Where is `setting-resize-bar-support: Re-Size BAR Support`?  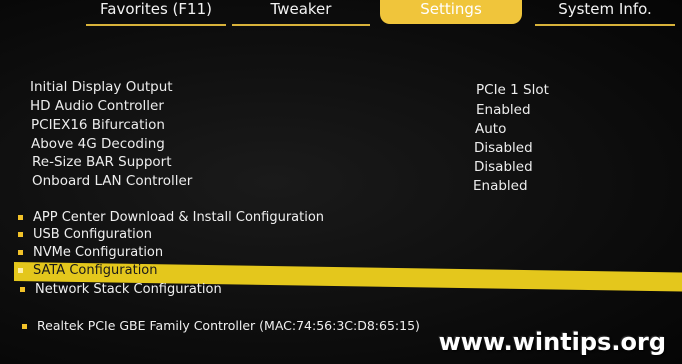
setting-resize-bar-support: Re-Size BAR Support is located at coordinates (102, 162).